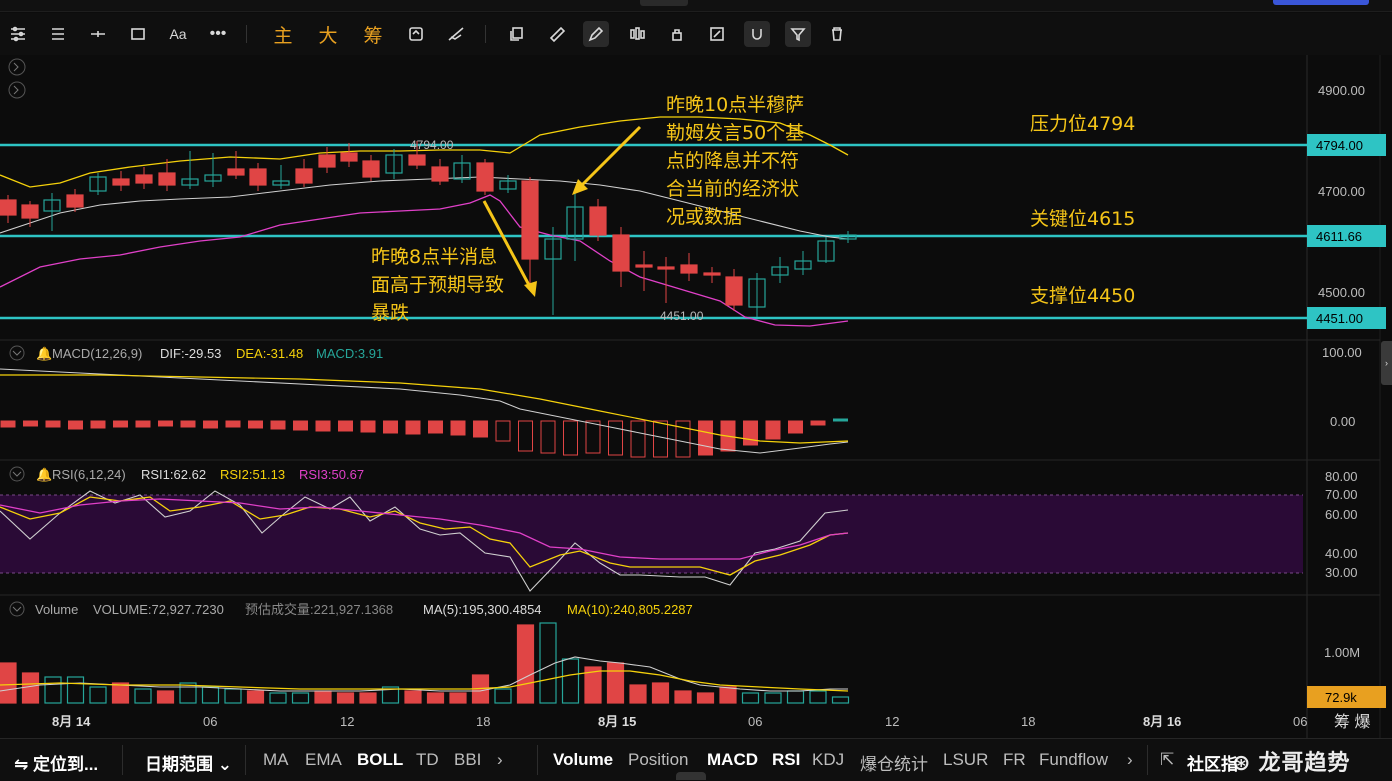 The height and width of the screenshot is (781, 1392). Describe the element at coordinates (331, 474) in the screenshot. I see `rsi-3: RSI3:50.67` at that location.